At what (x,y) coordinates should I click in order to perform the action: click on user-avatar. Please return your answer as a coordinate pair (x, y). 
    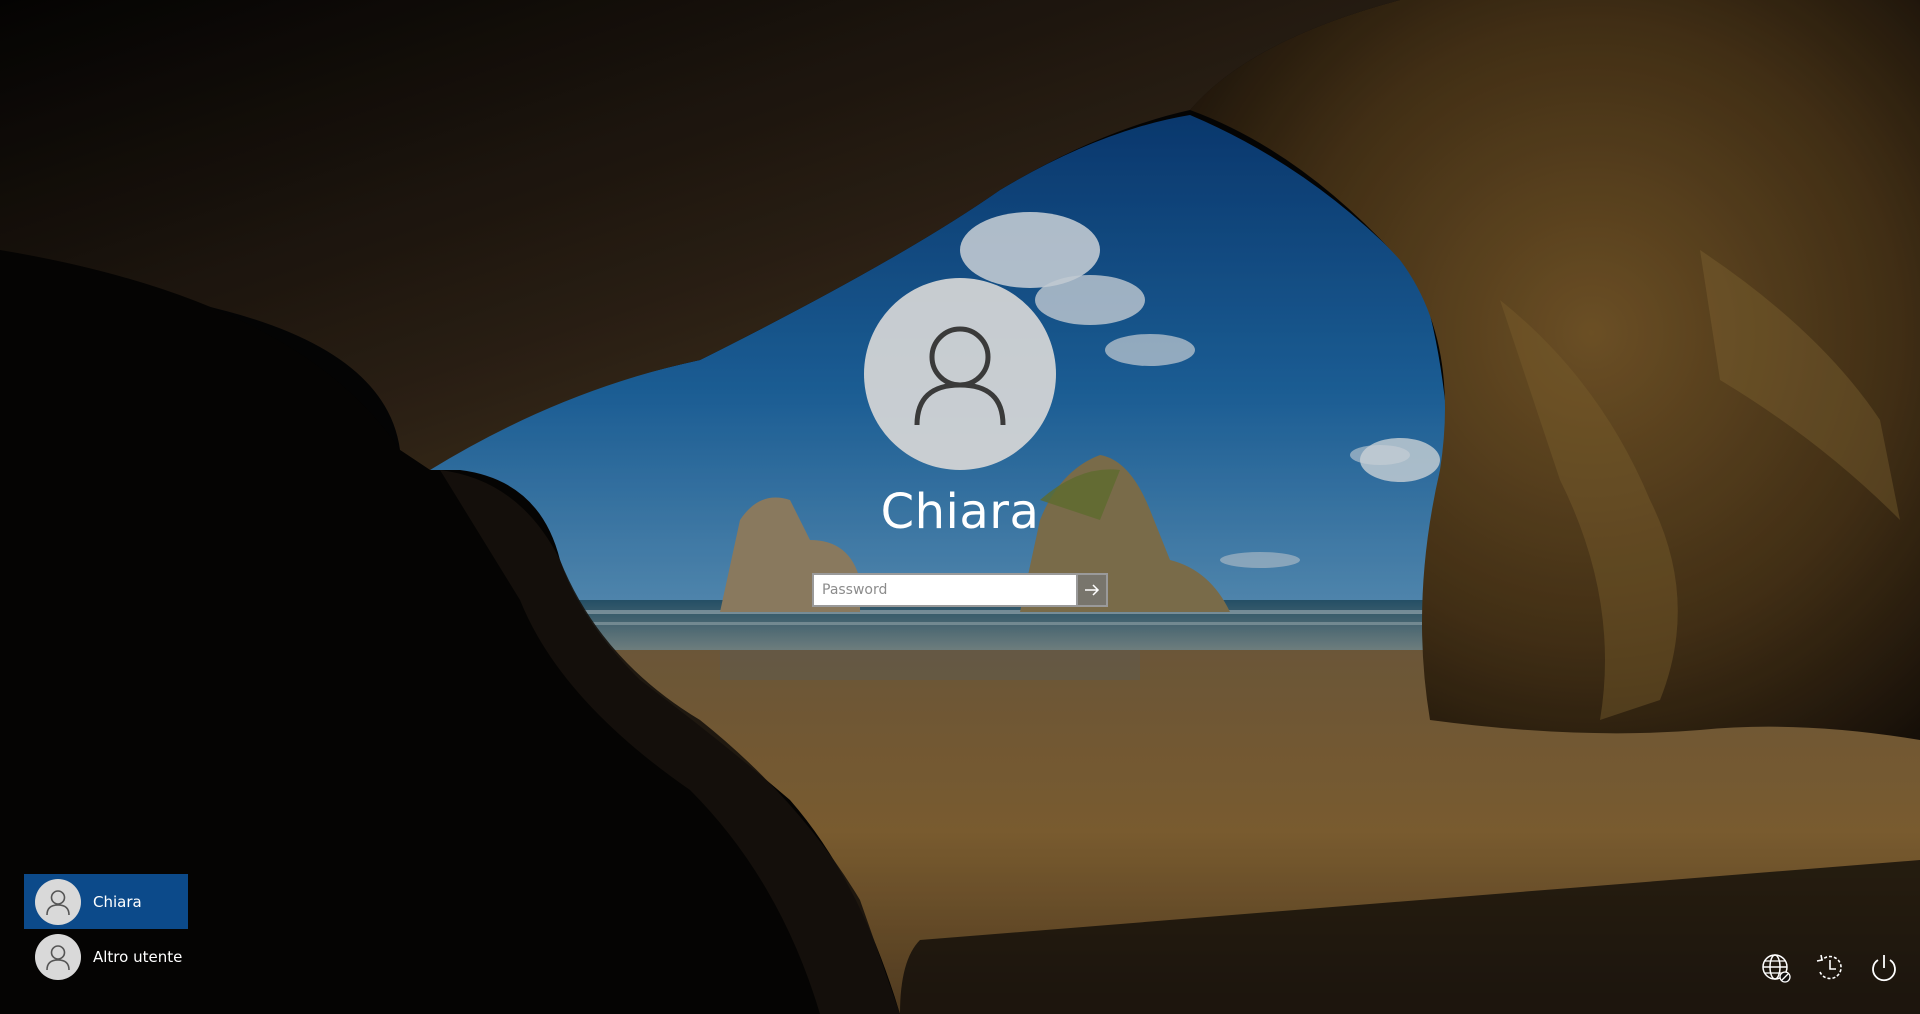
    Looking at the image, I should click on (960, 374).